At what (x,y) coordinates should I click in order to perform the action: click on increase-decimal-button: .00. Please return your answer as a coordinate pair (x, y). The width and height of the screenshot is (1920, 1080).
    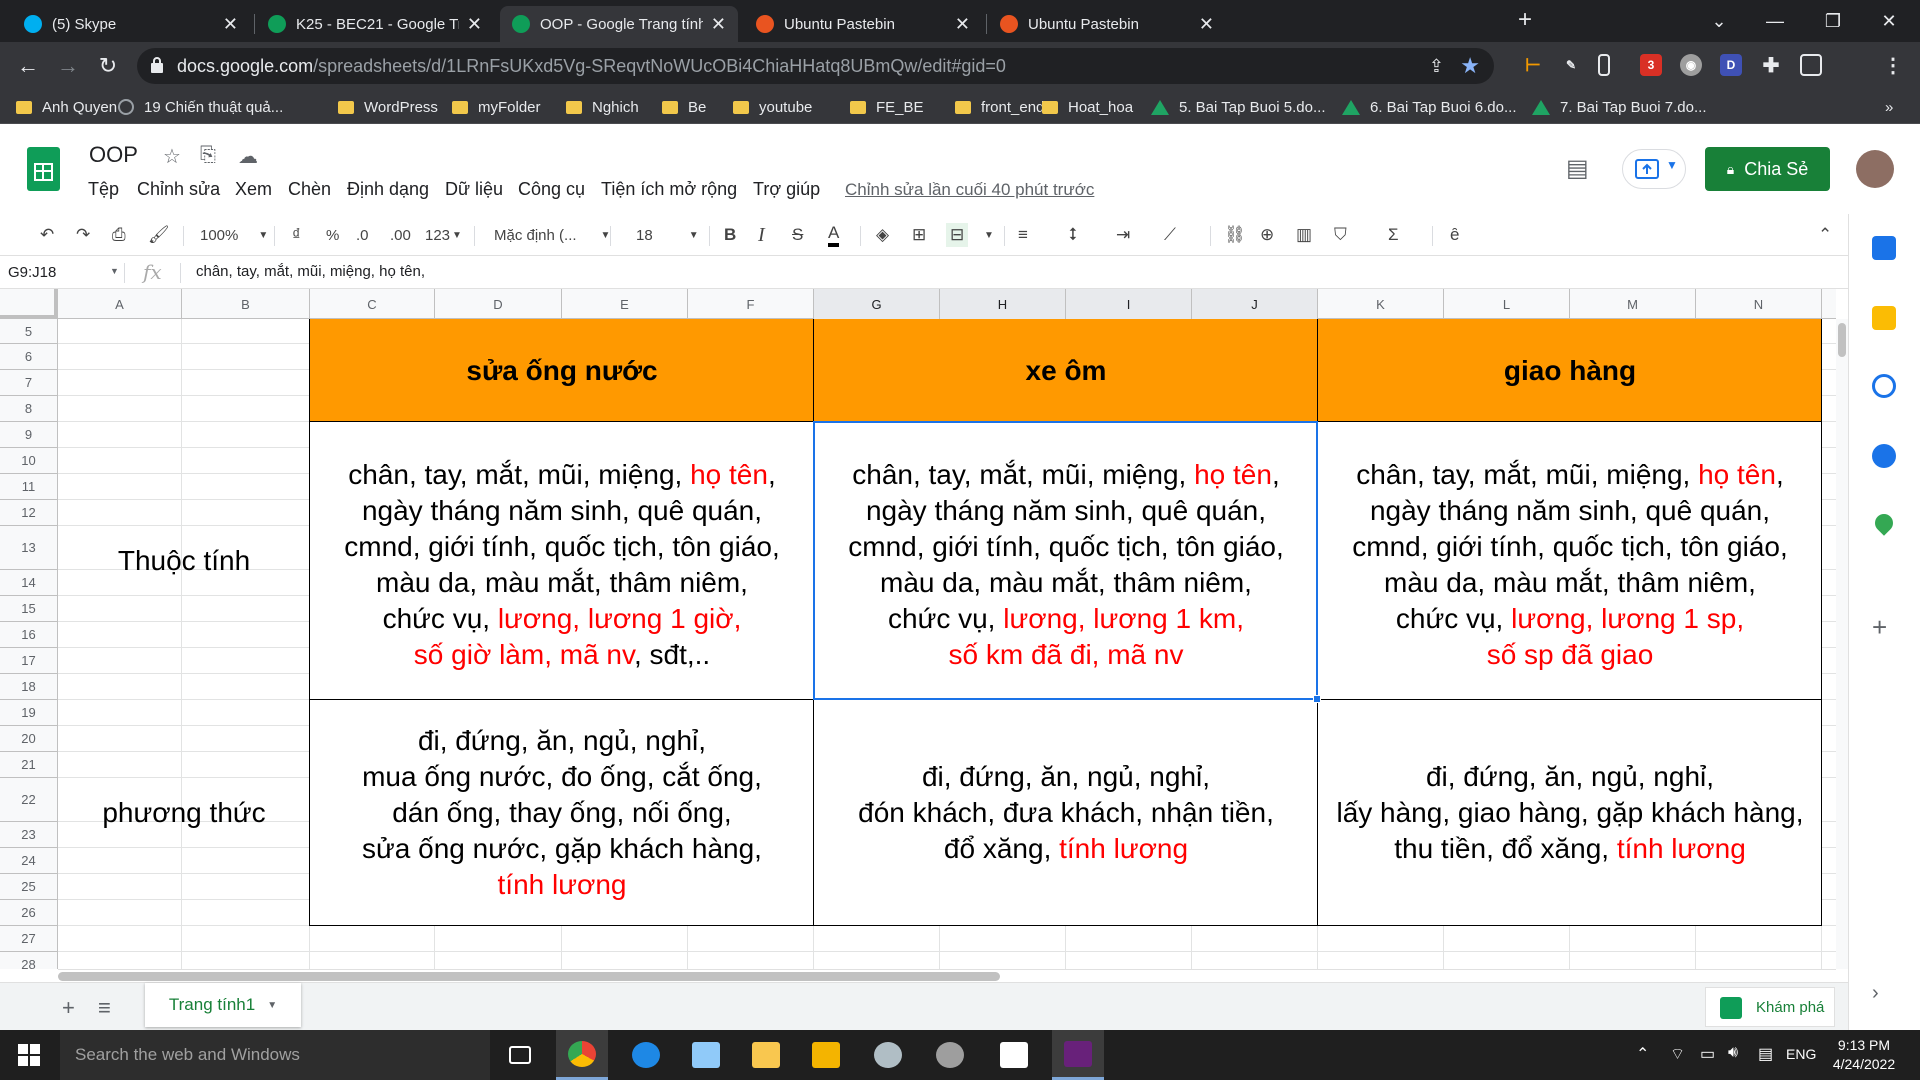
    Looking at the image, I should click on (400, 235).